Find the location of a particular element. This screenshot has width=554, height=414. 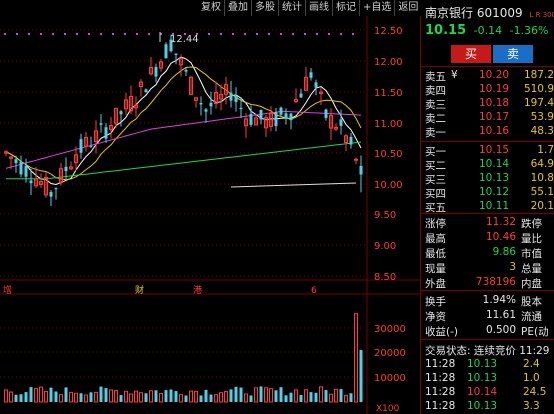

stat-value: 10.46 is located at coordinates (500, 237).